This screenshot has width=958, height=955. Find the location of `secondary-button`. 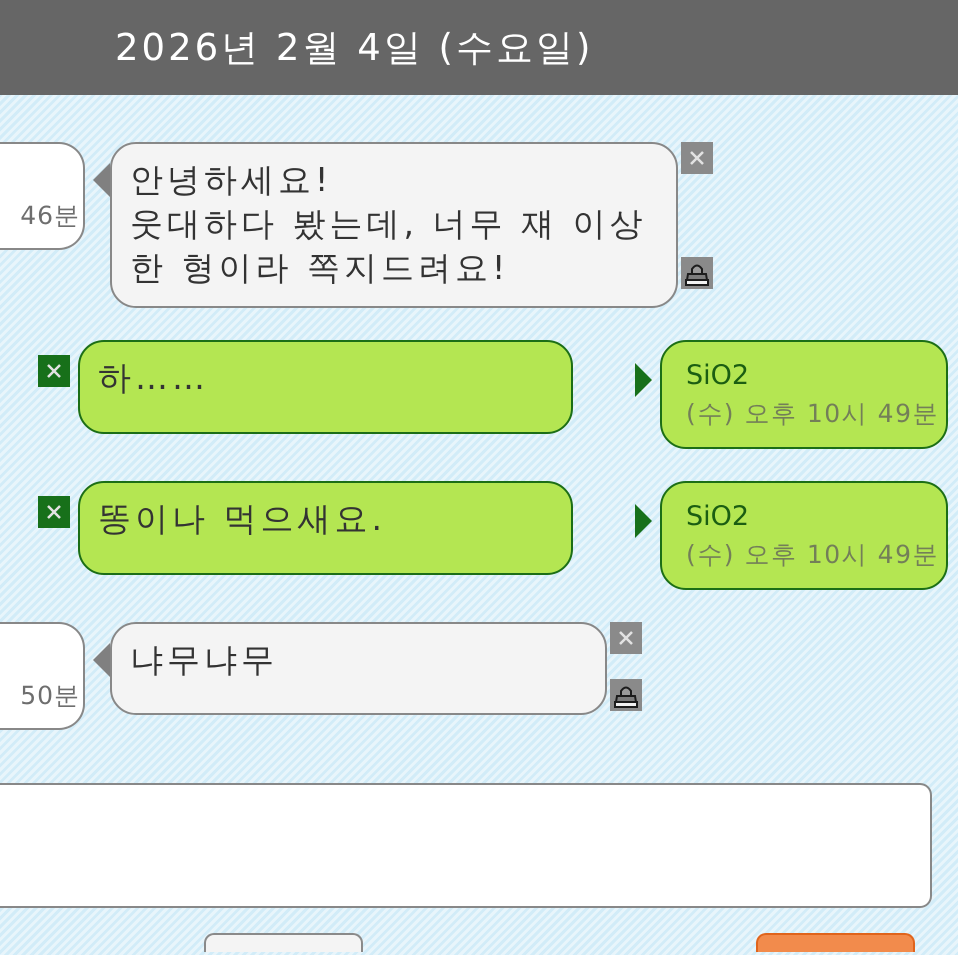

secondary-button is located at coordinates (283, 942).